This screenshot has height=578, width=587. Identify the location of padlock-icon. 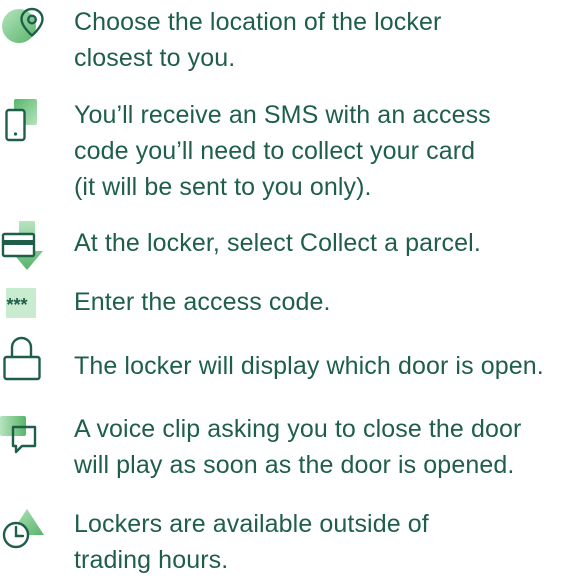
(28, 361).